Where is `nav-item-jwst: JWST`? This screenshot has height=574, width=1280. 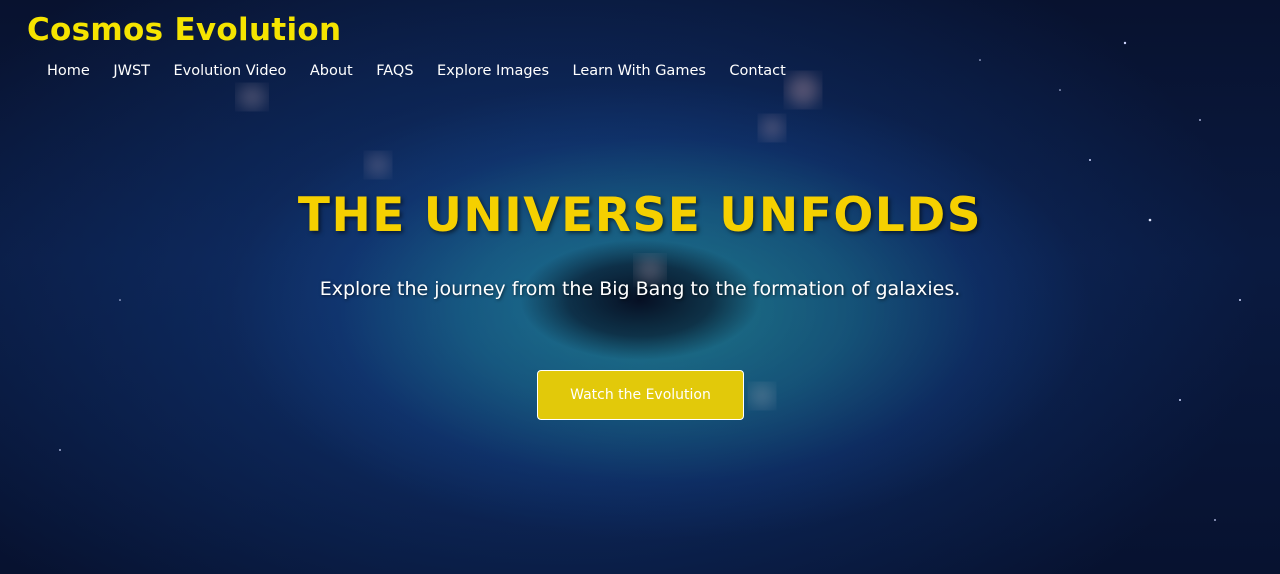
nav-item-jwst: JWST is located at coordinates (143, 71).